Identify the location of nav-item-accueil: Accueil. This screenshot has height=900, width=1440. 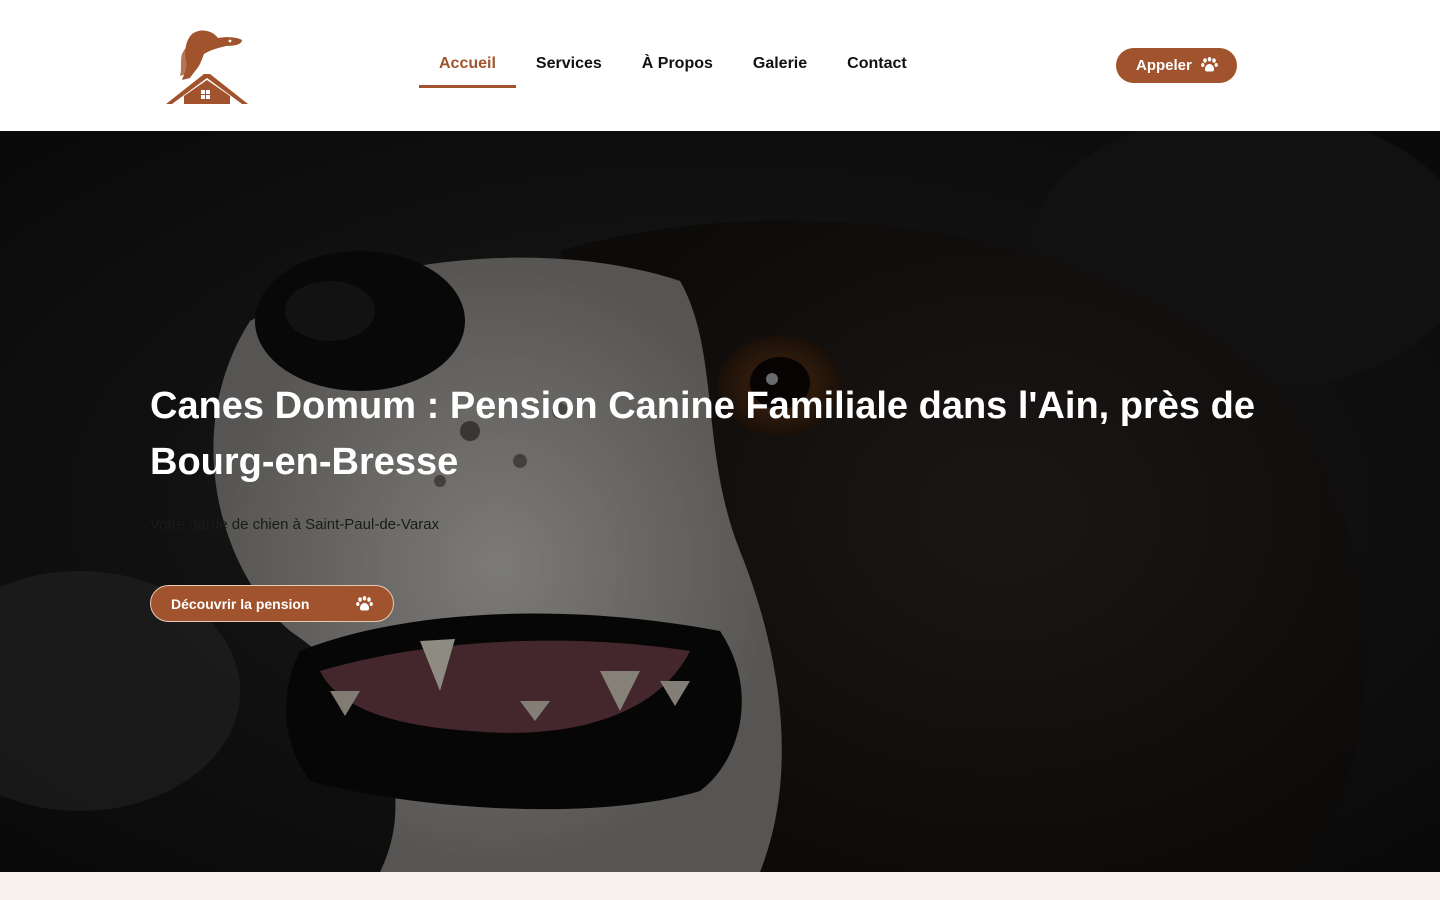
(467, 64).